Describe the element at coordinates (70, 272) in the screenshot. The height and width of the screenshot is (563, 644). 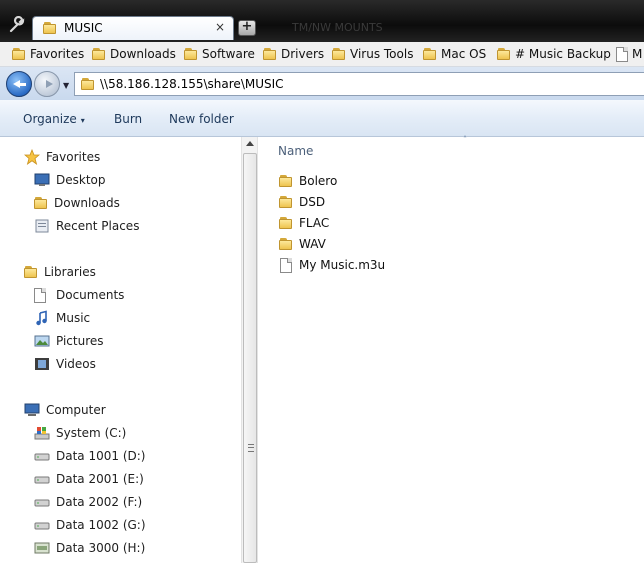
I see `nav-section-label: Libraries` at that location.